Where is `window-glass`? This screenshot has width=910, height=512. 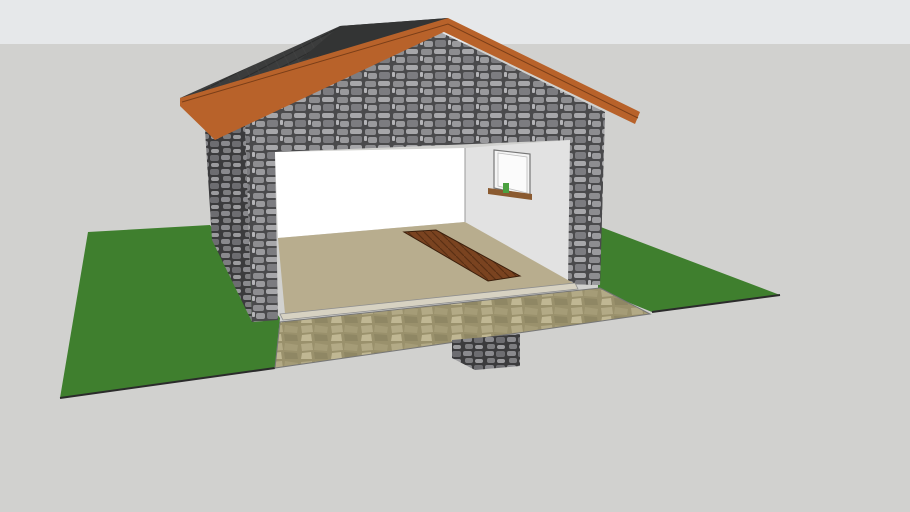
window-glass is located at coordinates (512, 173).